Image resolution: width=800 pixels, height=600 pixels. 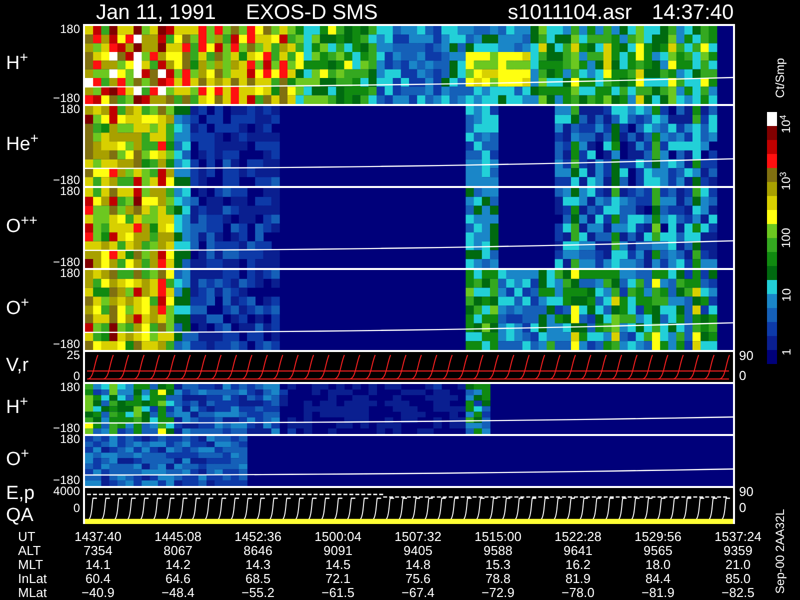 I want to click on table-cell-text: −40.9, so click(x=98, y=593).